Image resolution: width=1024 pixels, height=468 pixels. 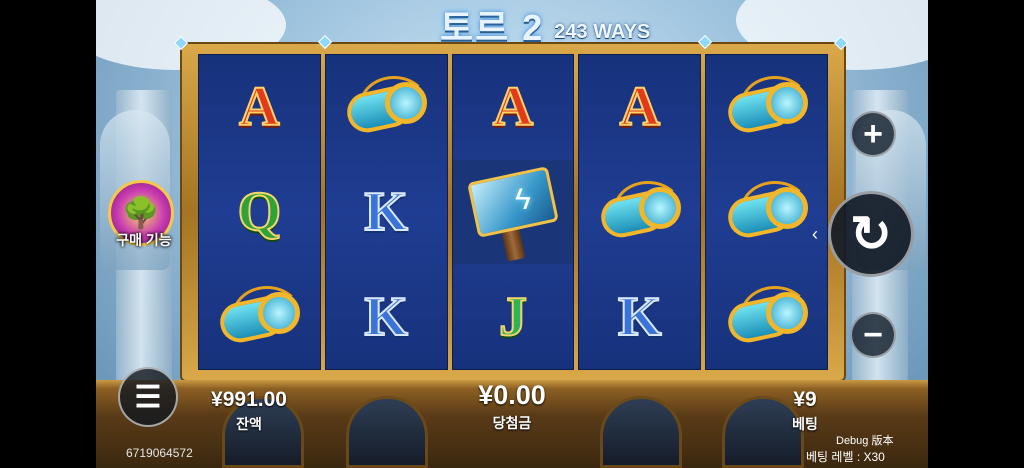 I want to click on bet-value: ¥9, so click(x=805, y=399).